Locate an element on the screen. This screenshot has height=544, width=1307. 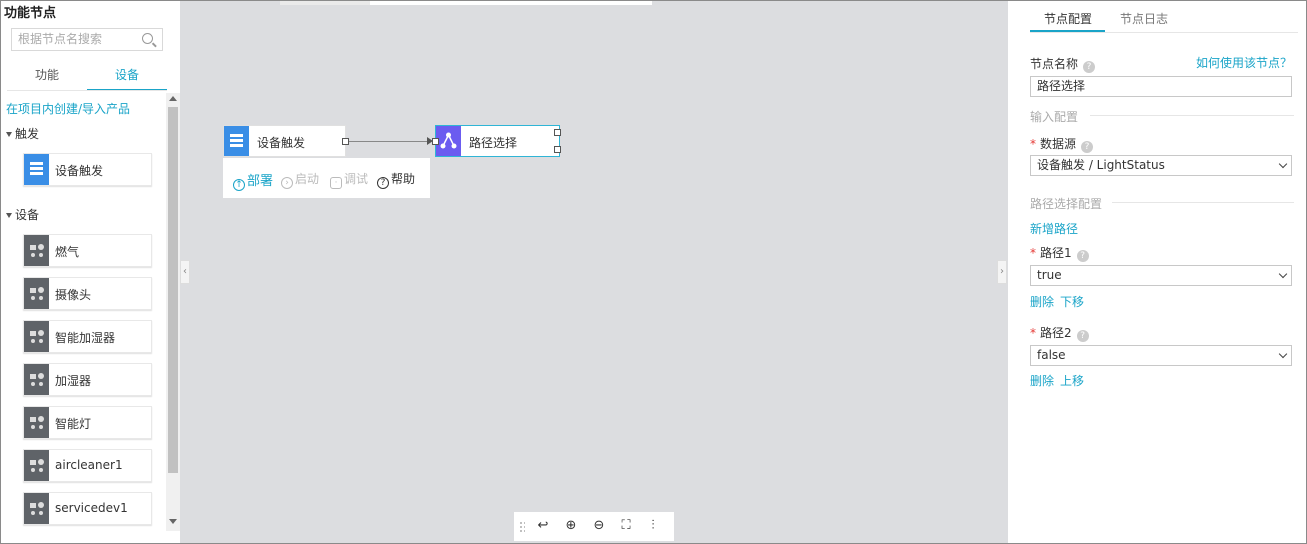
library-node-device: servicedev1 is located at coordinates (87, 508).